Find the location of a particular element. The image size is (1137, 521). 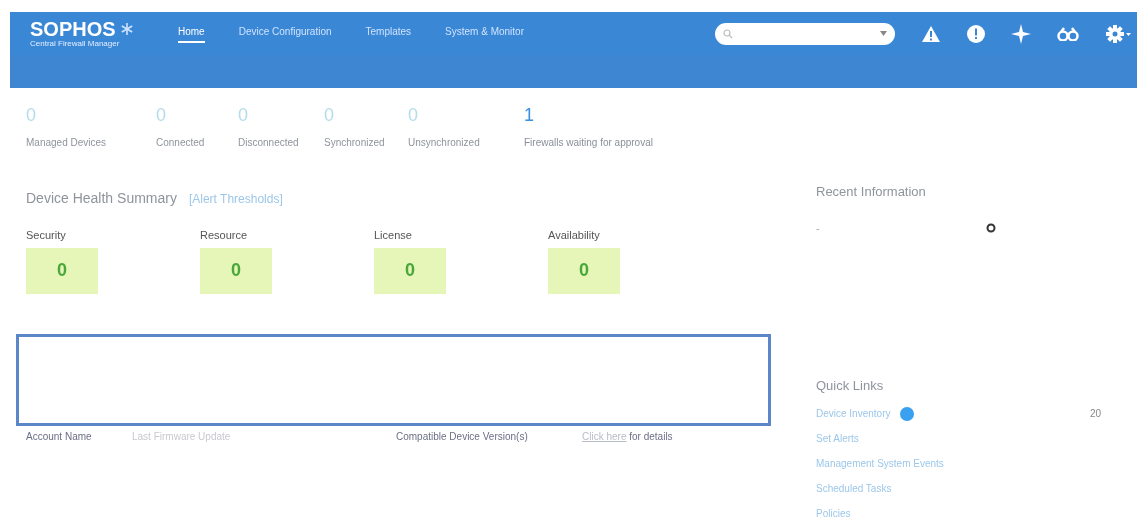

nav-tab: Templates is located at coordinates (388, 33).